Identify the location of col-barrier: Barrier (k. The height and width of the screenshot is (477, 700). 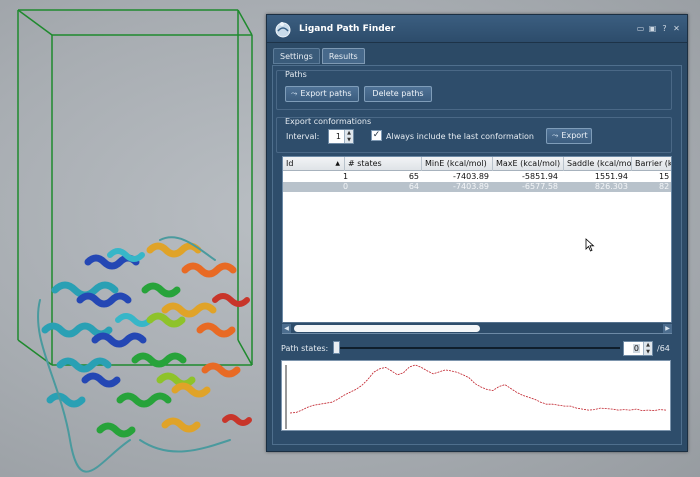
(651, 164).